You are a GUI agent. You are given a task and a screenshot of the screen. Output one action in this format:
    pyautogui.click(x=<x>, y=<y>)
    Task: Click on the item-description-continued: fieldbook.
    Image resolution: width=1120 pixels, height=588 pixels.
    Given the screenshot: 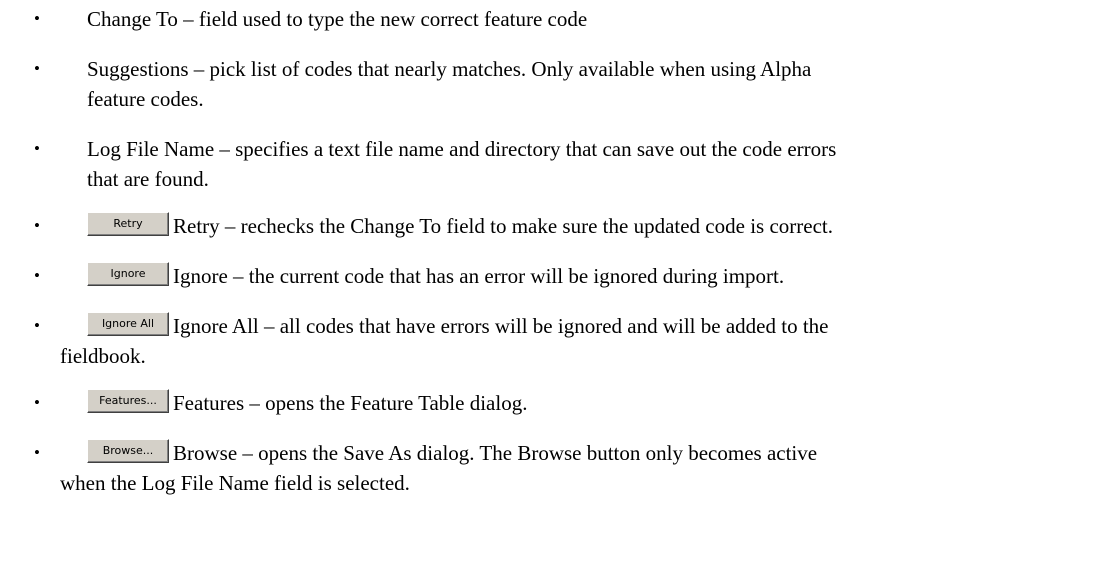 What is the action you would take?
    pyautogui.click(x=103, y=356)
    